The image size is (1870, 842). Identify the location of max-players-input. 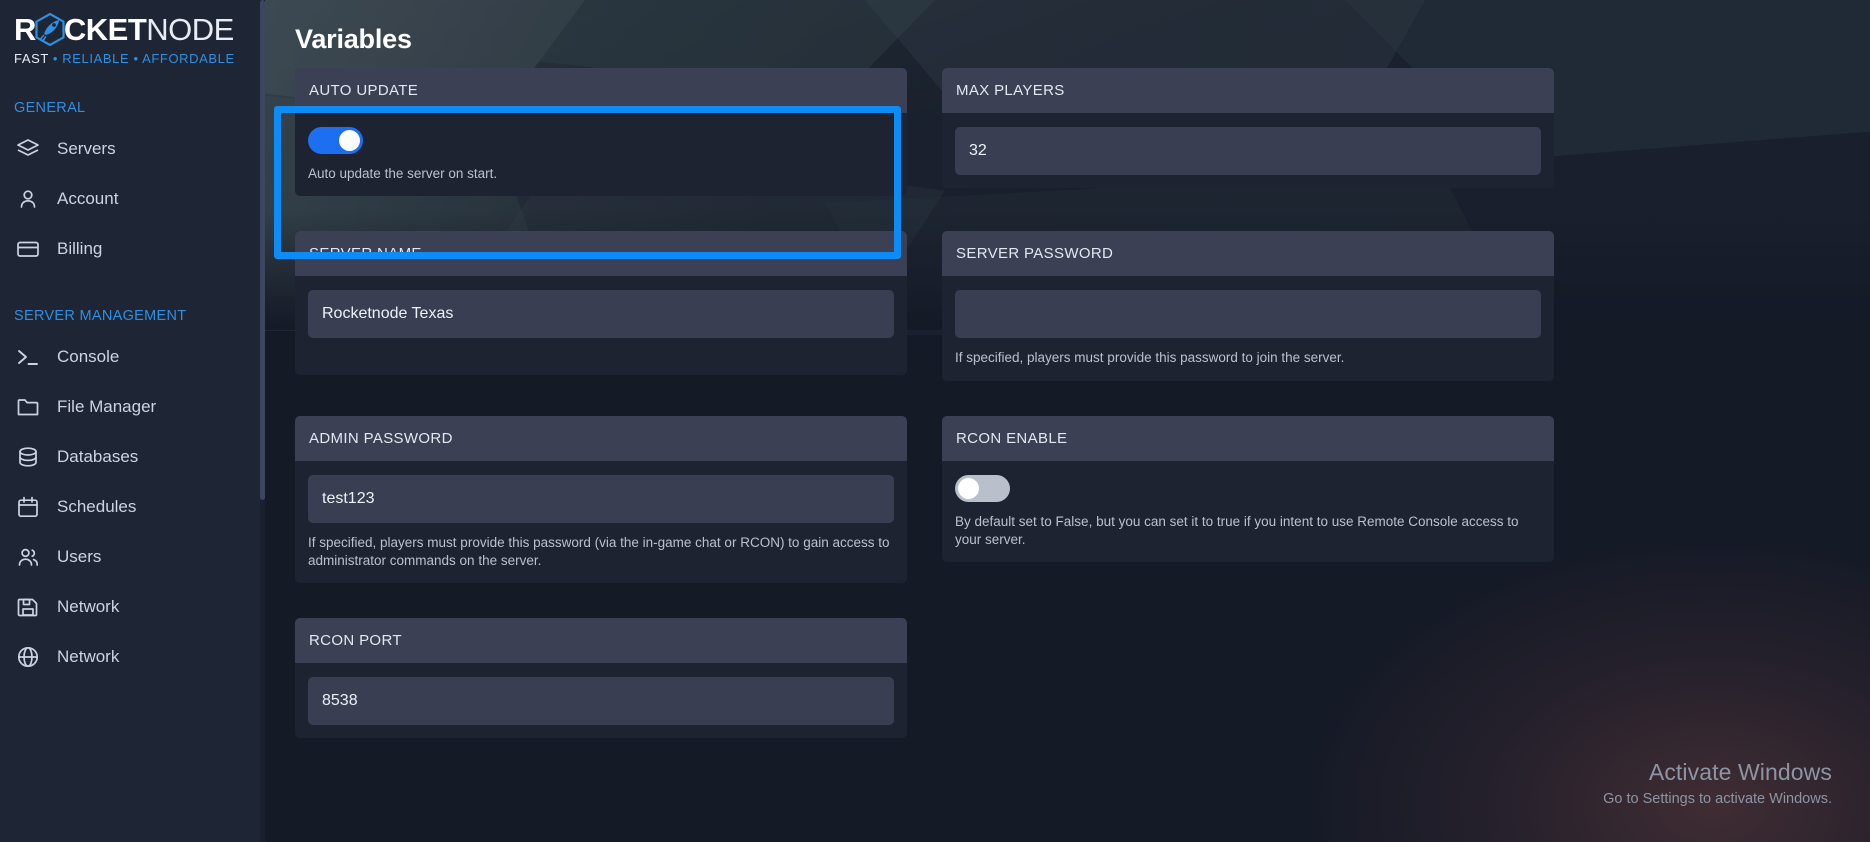
(1248, 151).